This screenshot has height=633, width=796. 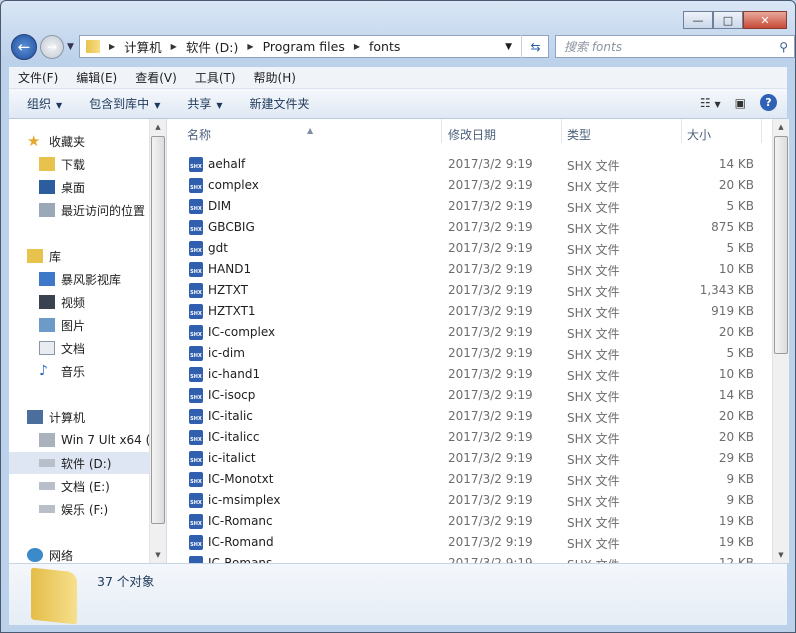 What do you see at coordinates (469, 185) in the screenshot?
I see `file-row: SHX complex 2017/3/2 9:19 SHX 文件 20 KB` at bounding box center [469, 185].